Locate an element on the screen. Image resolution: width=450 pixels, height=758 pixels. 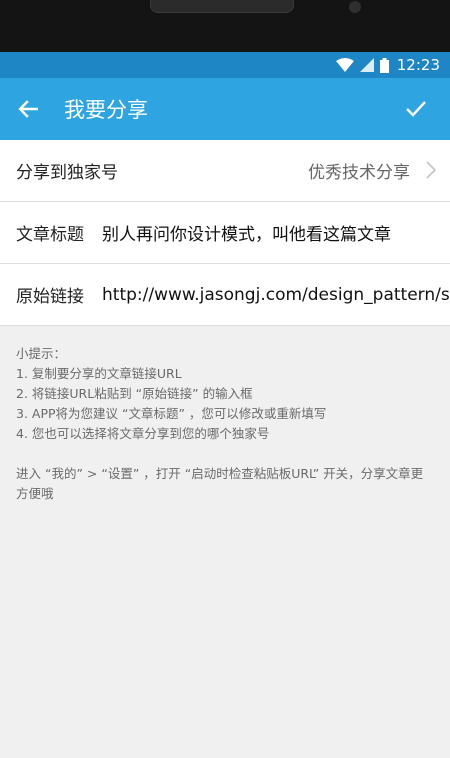
checkmark-icon is located at coordinates (416, 109).